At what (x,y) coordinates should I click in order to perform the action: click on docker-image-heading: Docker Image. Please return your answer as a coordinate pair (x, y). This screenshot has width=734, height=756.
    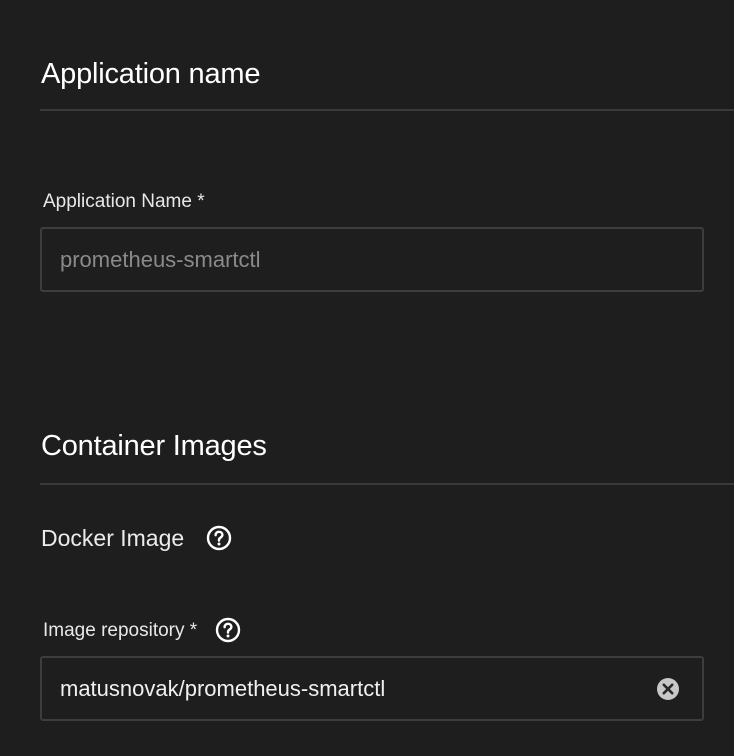
    Looking at the image, I should click on (136, 538).